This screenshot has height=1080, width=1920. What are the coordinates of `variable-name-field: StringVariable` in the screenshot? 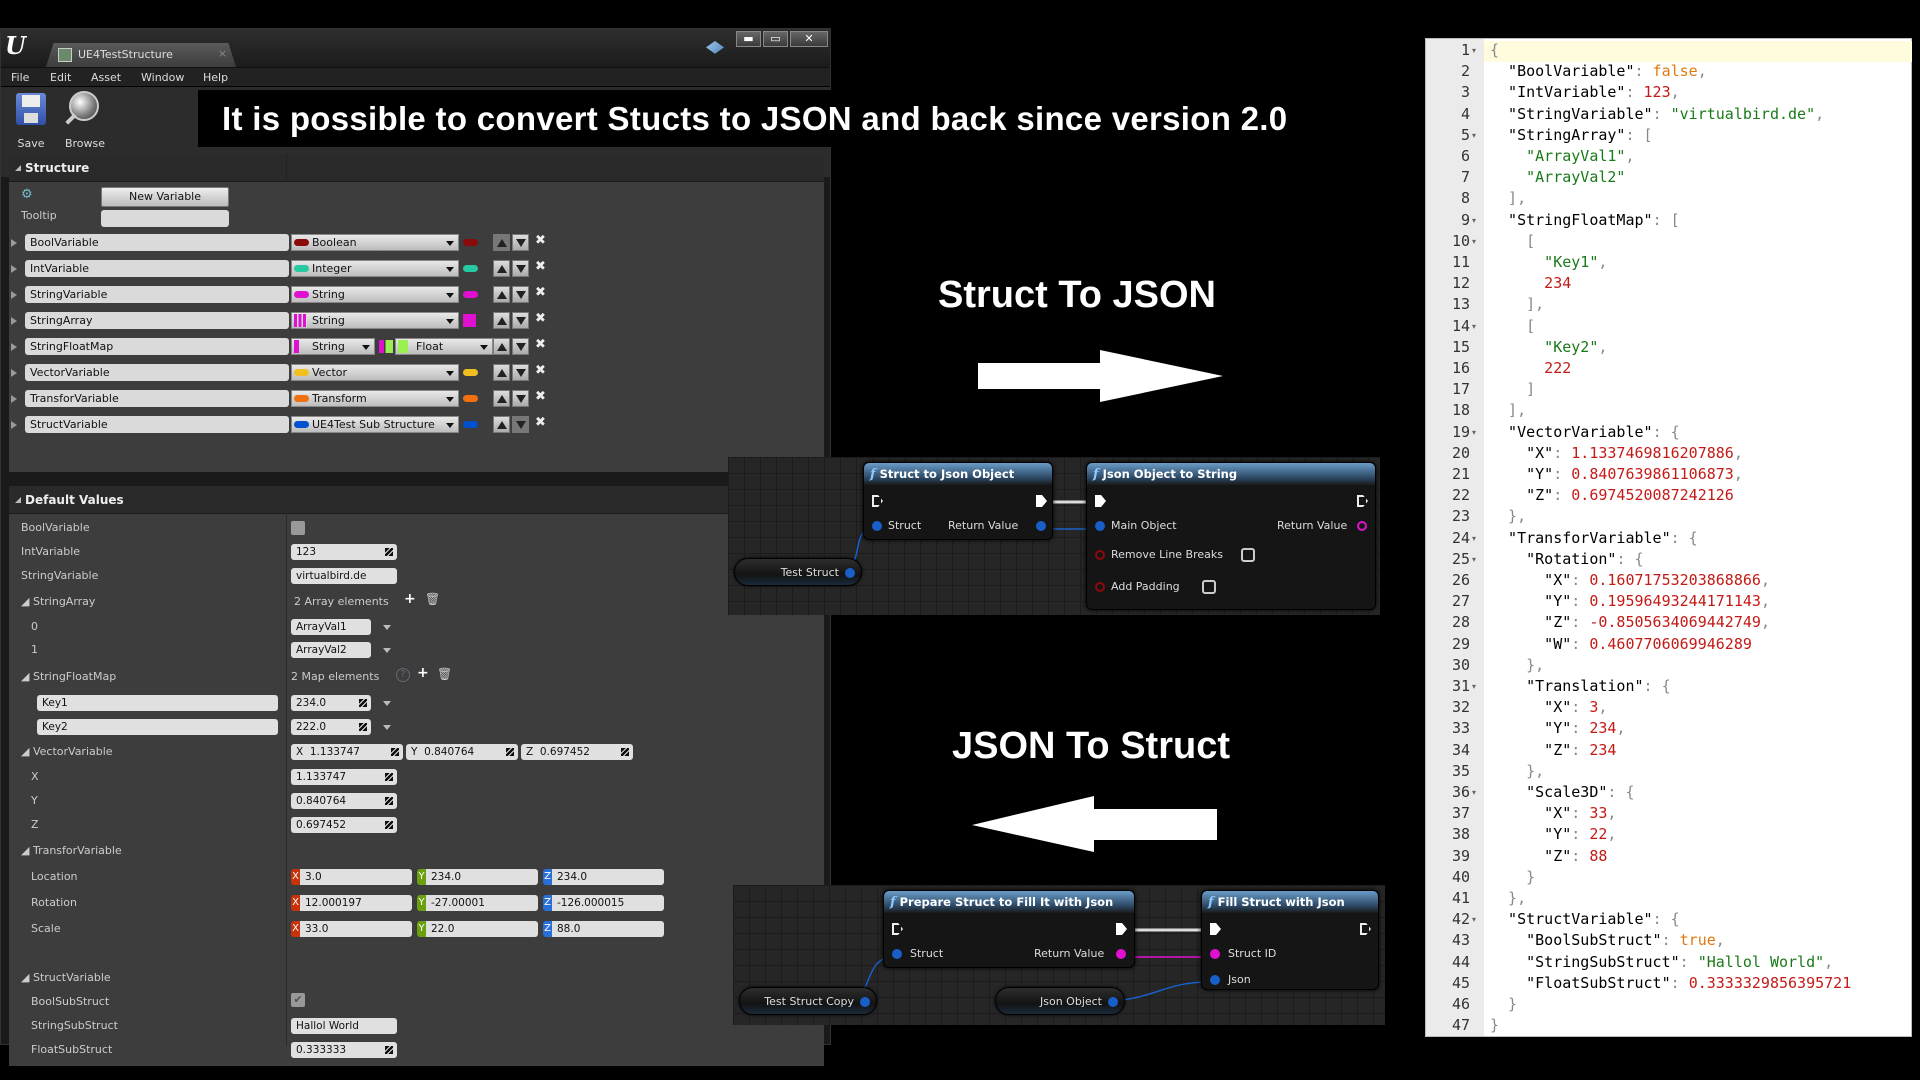 It's located at (157, 294).